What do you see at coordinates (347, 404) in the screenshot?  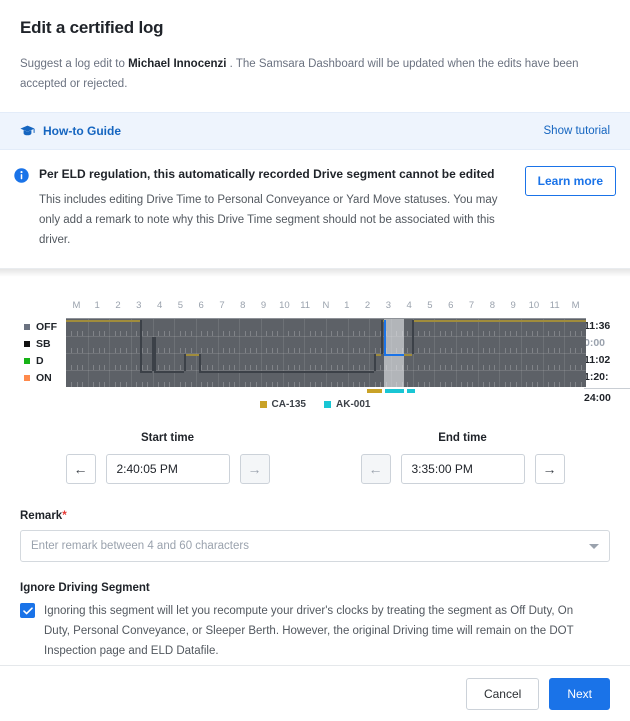 I see `vehicle-legend-item: AK-001` at bounding box center [347, 404].